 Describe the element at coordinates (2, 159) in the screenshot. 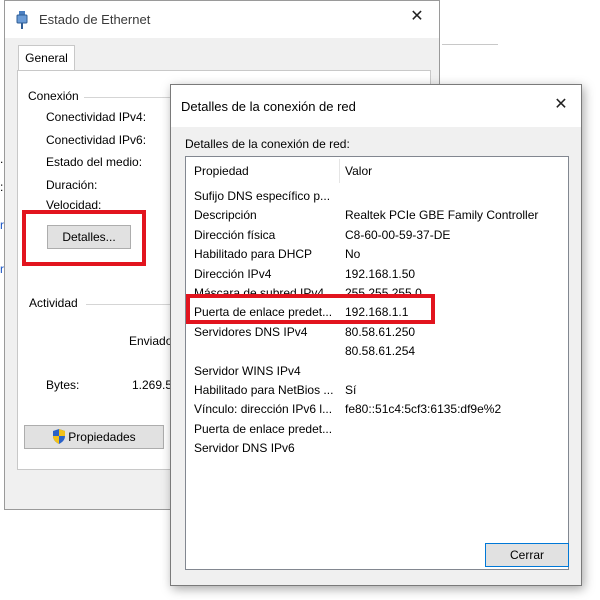

I see `underlying-window-fragment: .` at that location.